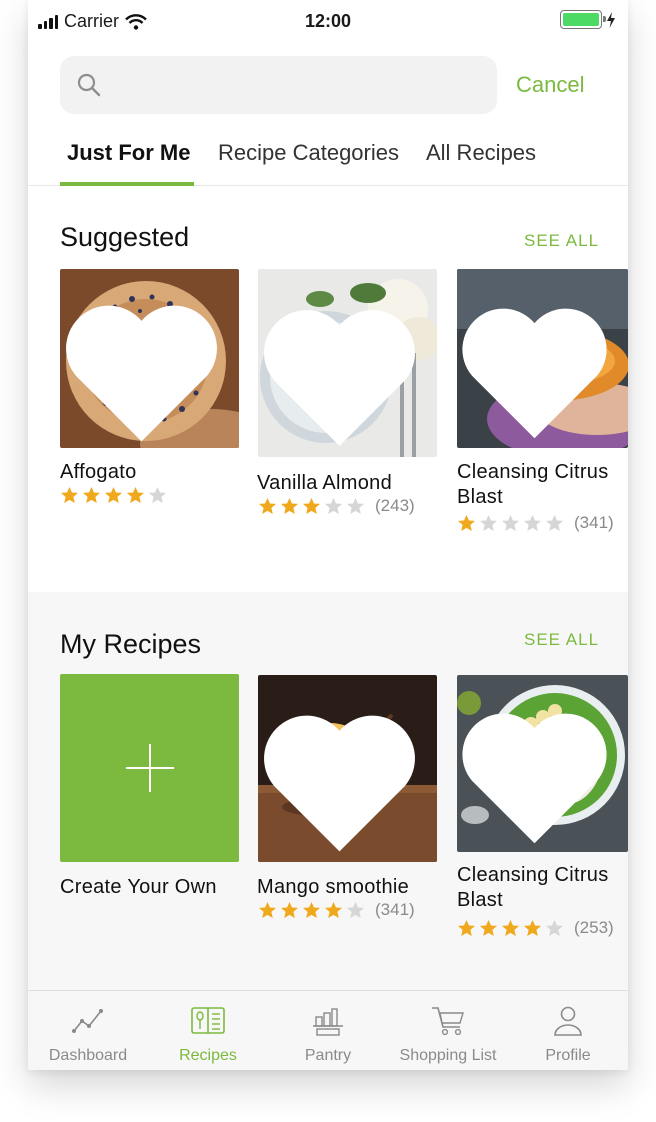 The image size is (656, 1122). What do you see at coordinates (308, 153) in the screenshot?
I see `tab-recipe-categories: Recipe Categories` at bounding box center [308, 153].